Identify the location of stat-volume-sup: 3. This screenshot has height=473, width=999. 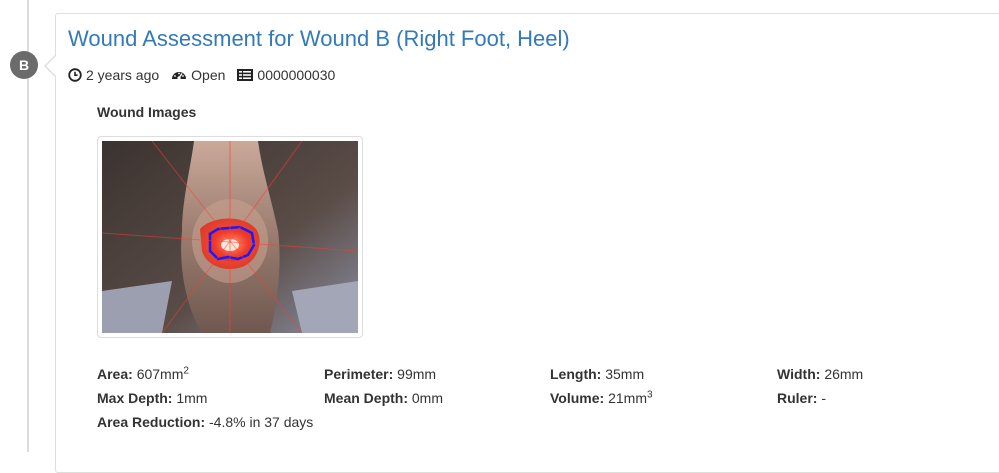
(650, 395).